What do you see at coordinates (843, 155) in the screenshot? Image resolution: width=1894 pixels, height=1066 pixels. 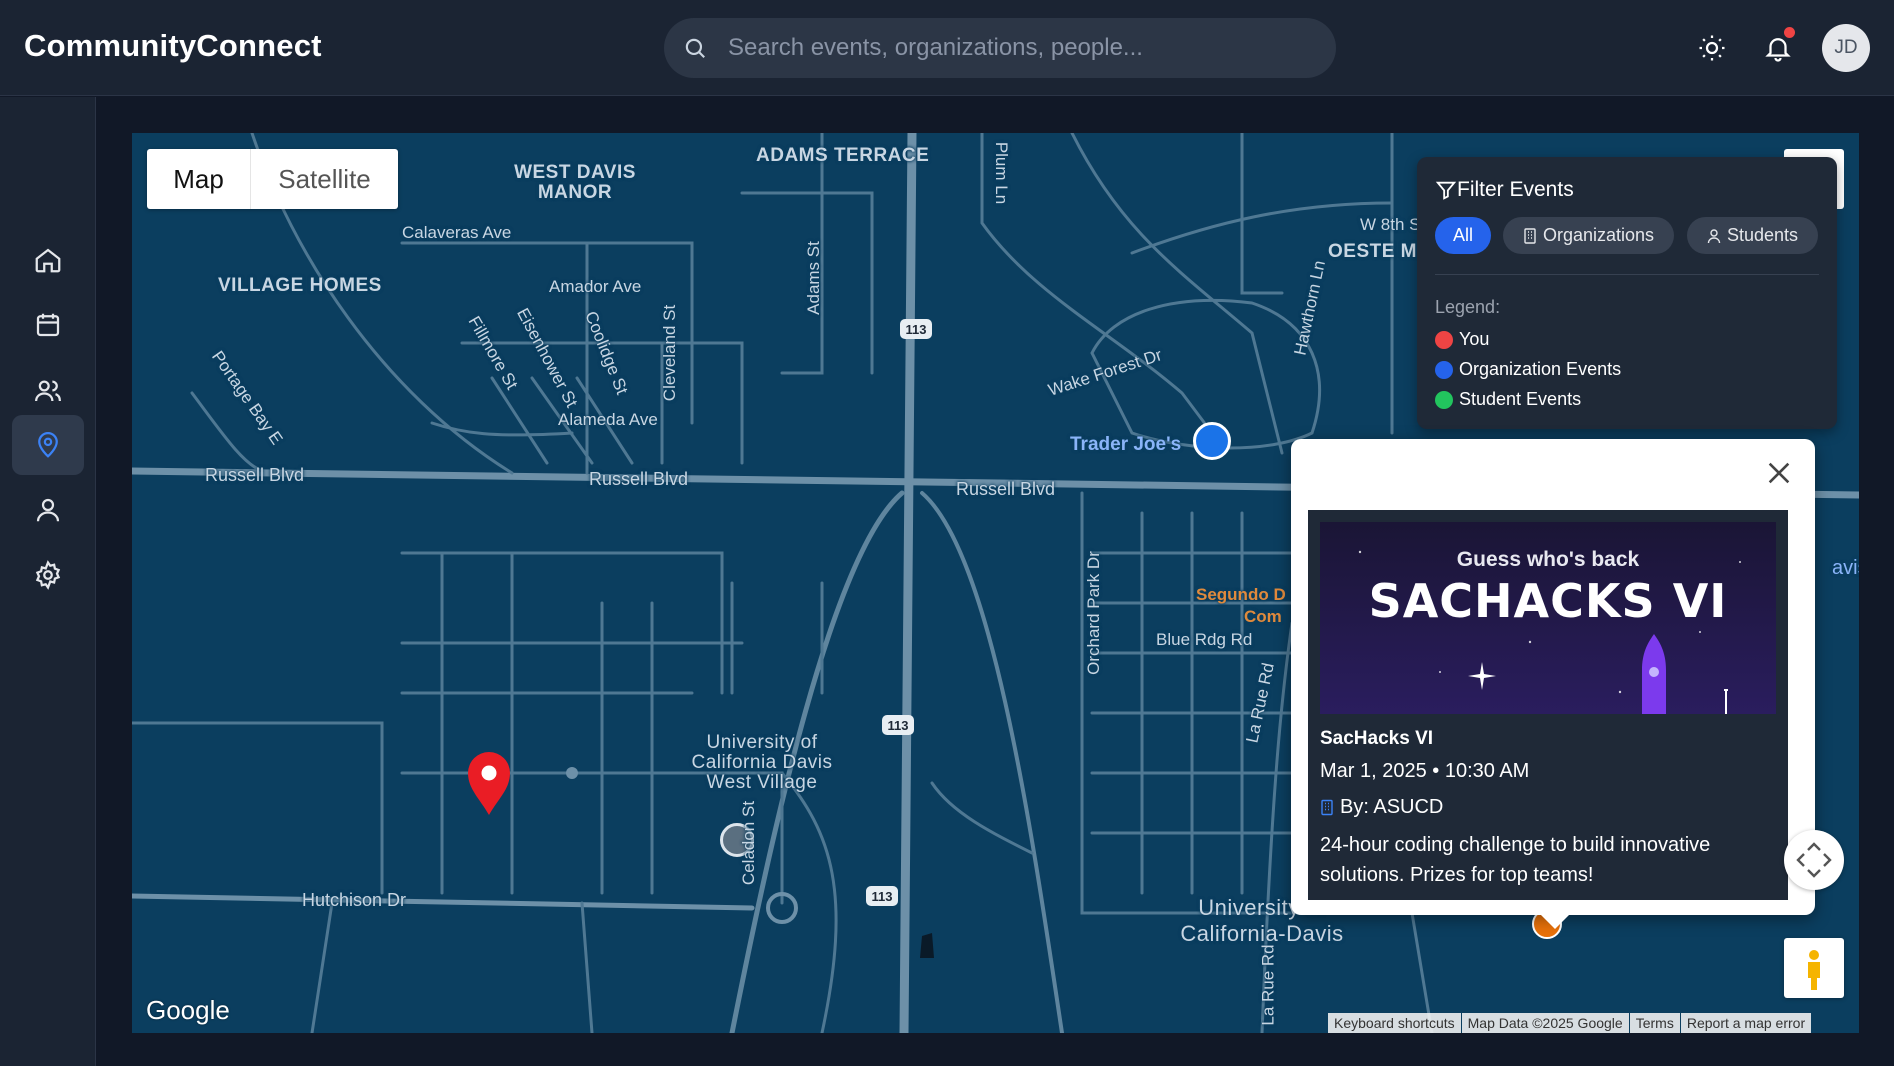 I see `label-adams-terrace: ADAMS TERRACE` at bounding box center [843, 155].